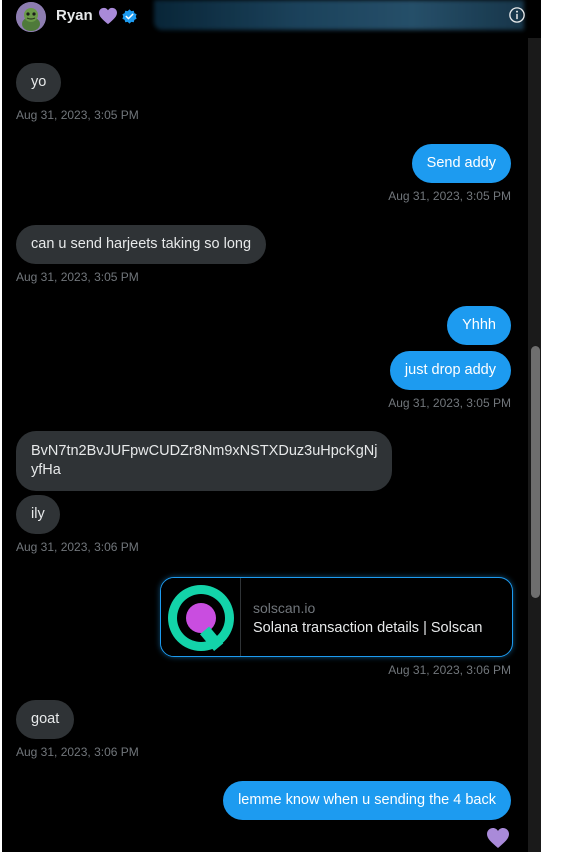 The image size is (572, 852). I want to click on message-bubble-outgoing: lemme know when u sending the 4 back, so click(367, 800).